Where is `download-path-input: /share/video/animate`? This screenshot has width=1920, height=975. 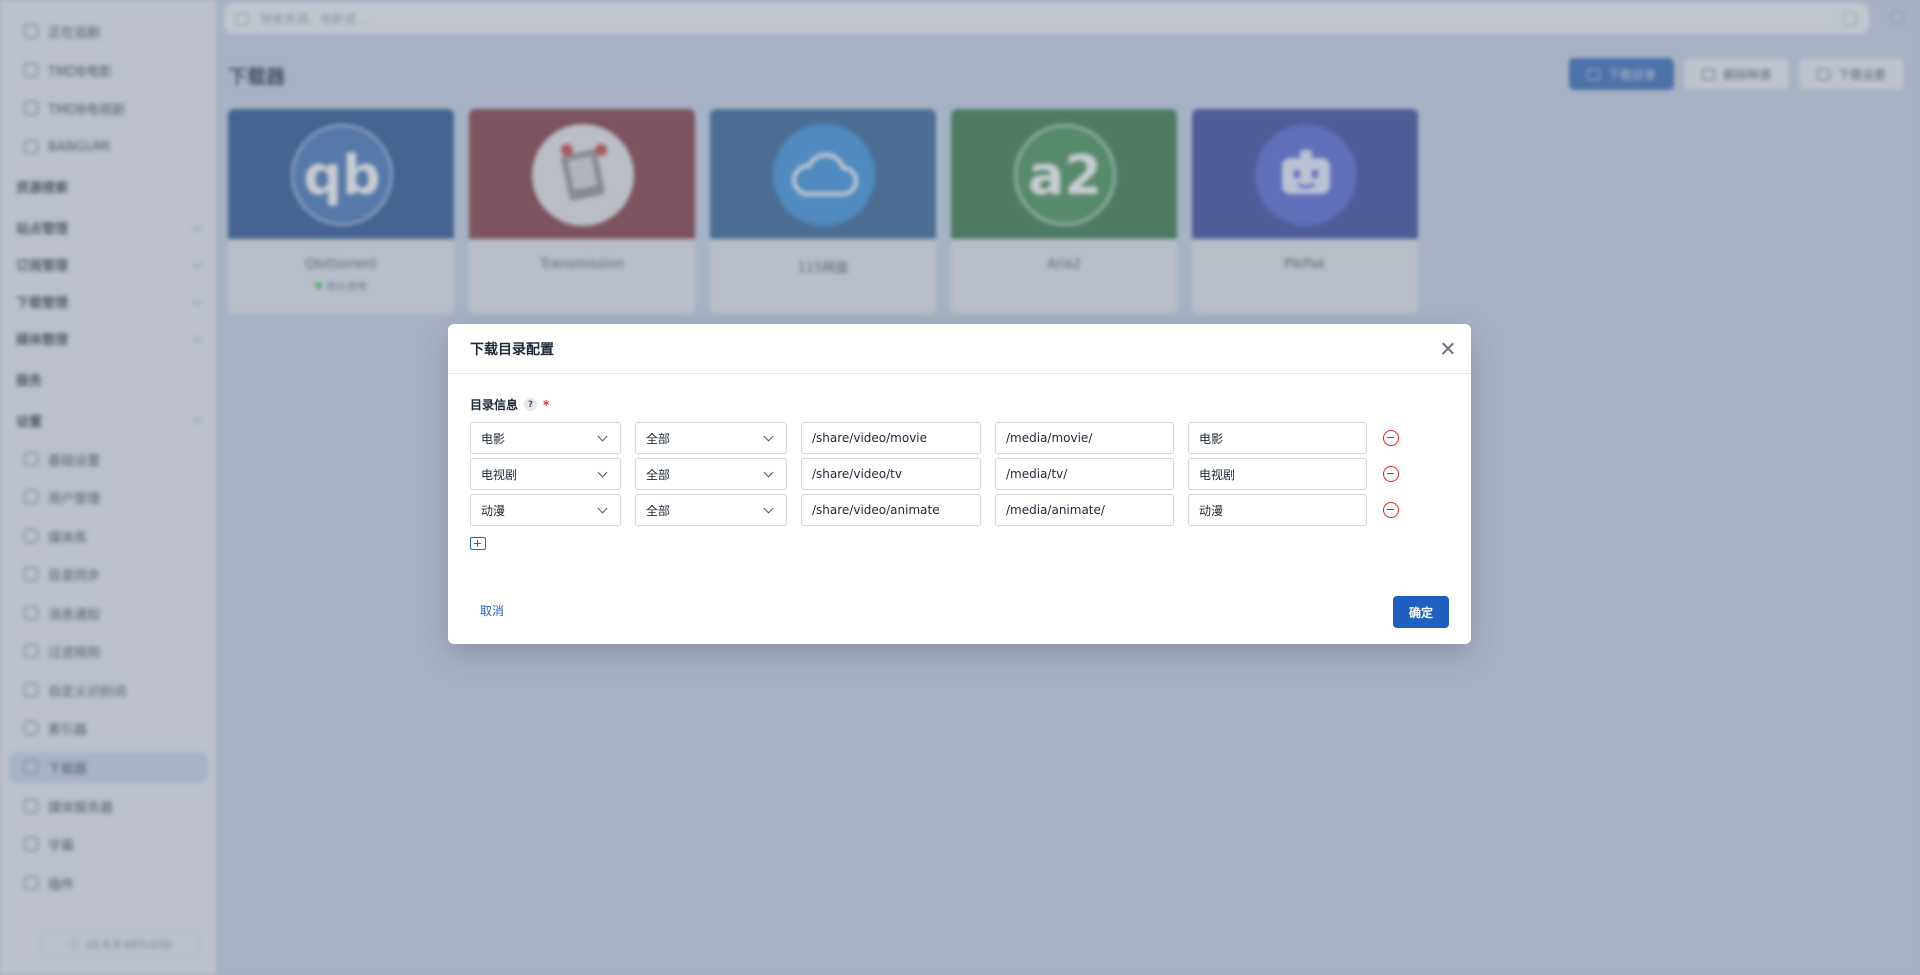
download-path-input: /share/video/animate is located at coordinates (891, 510).